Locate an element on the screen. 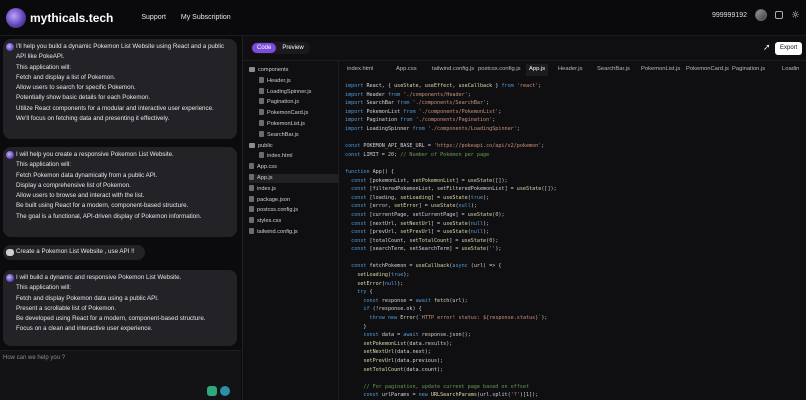 The height and width of the screenshot is (400, 806). code-line: const response = await fetch(url); is located at coordinates (415, 300).